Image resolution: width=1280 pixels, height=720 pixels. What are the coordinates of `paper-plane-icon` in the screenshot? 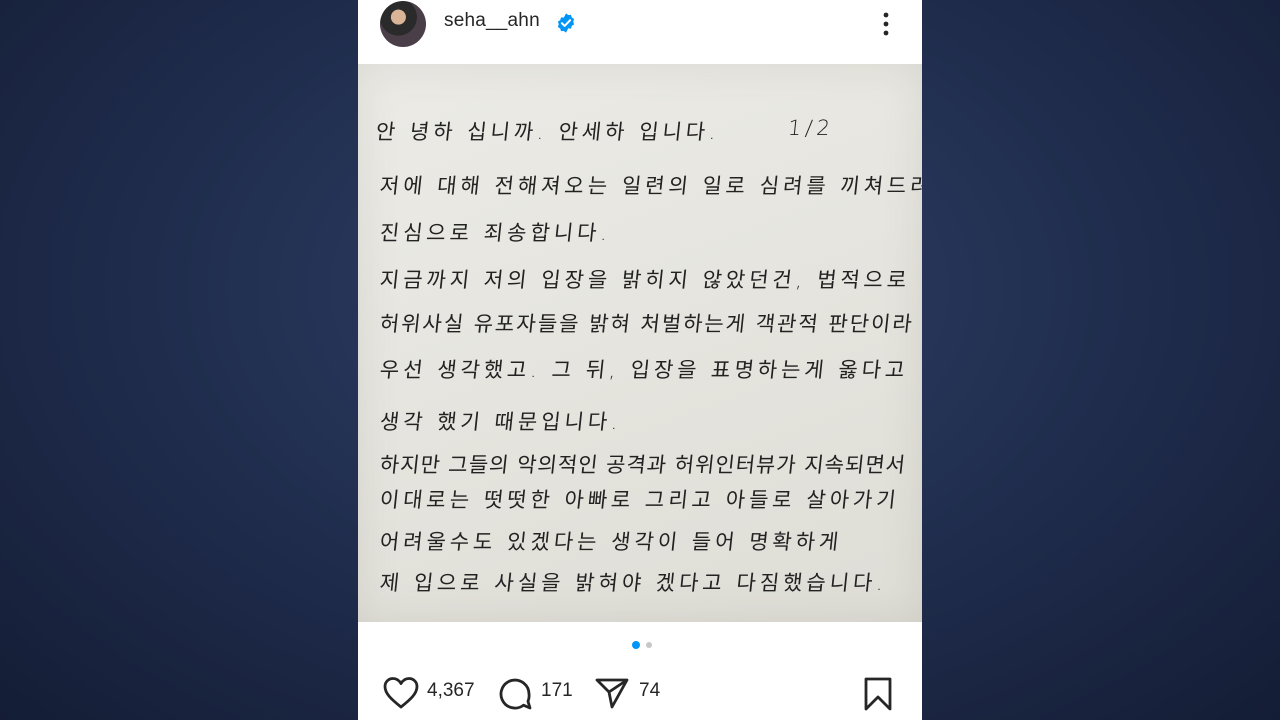 It's located at (612, 693).